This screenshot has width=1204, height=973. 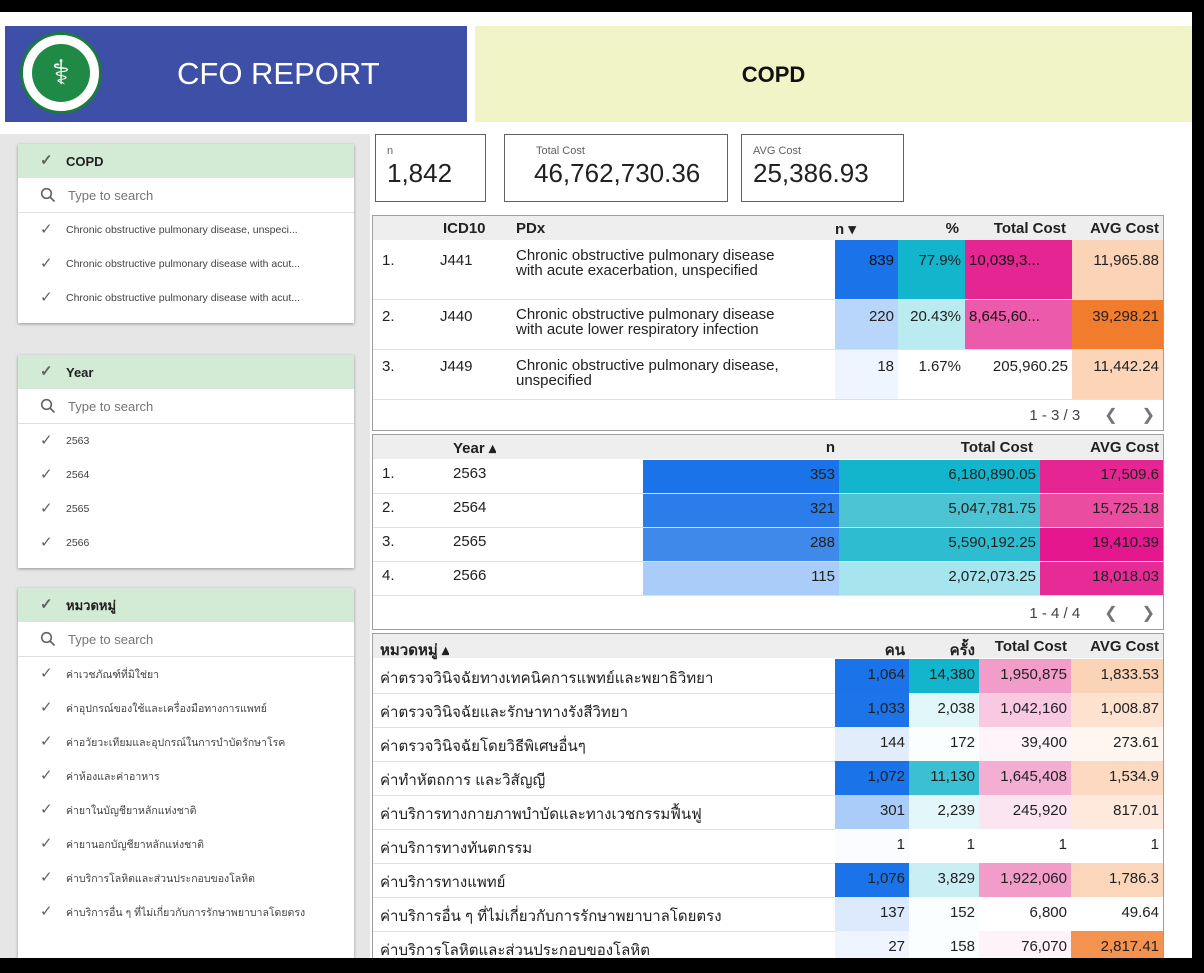 What do you see at coordinates (443, 882) in the screenshot?
I see `category-name: ค่าบริการทางแพทย์` at bounding box center [443, 882].